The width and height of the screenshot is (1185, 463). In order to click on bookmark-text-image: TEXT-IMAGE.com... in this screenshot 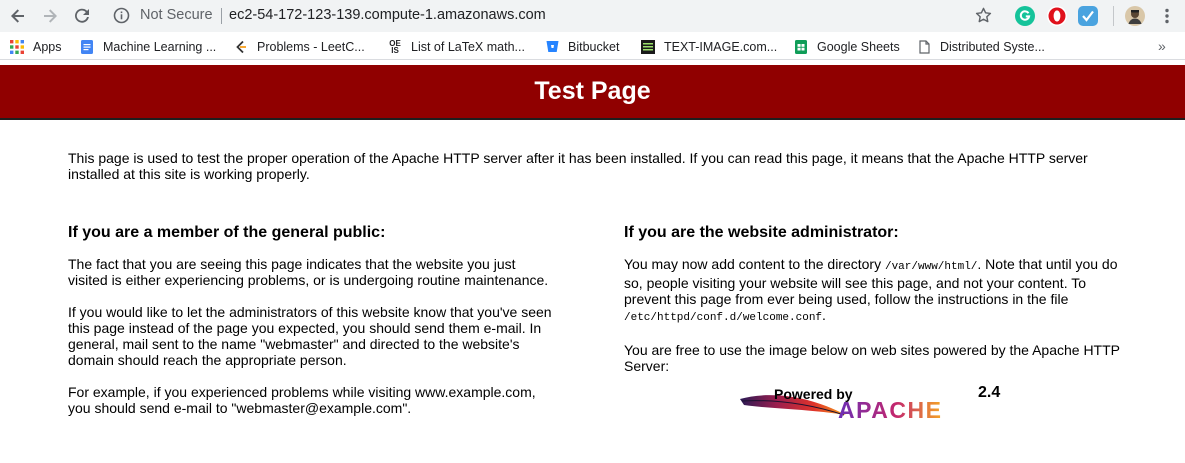, I will do `click(709, 46)`.